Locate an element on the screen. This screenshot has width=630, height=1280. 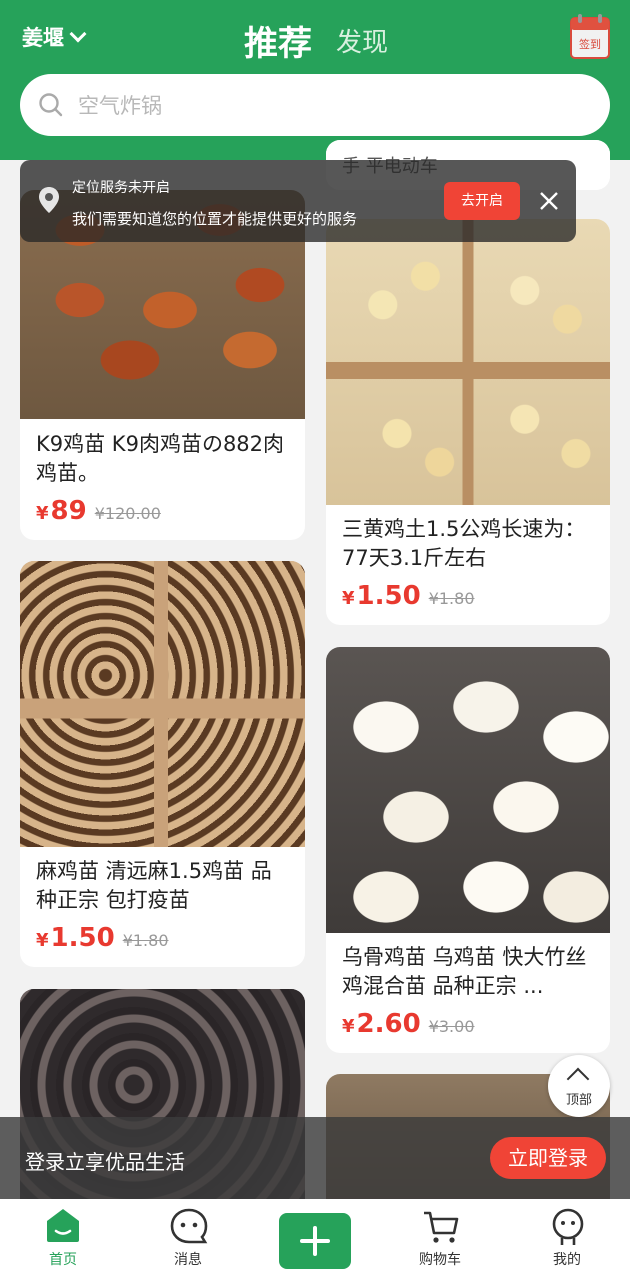
product-price: 2.60 is located at coordinates (388, 1024).